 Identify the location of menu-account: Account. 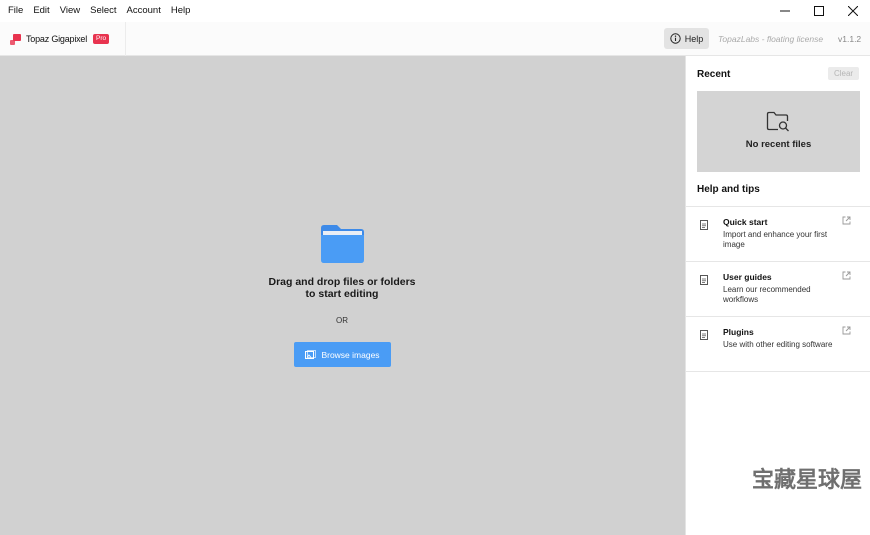
(144, 11).